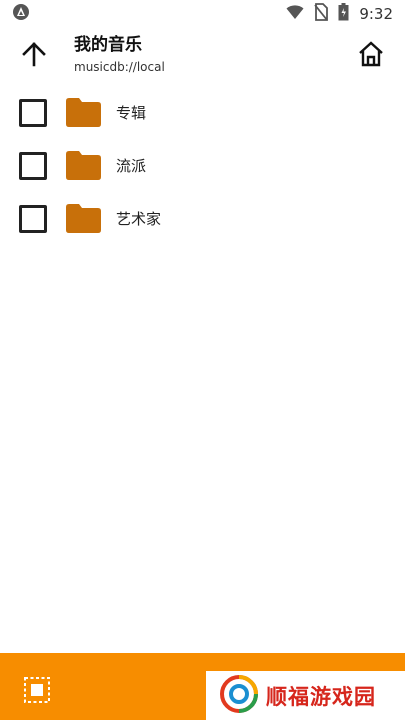  I want to click on watermark-logo-icon, so click(239, 695).